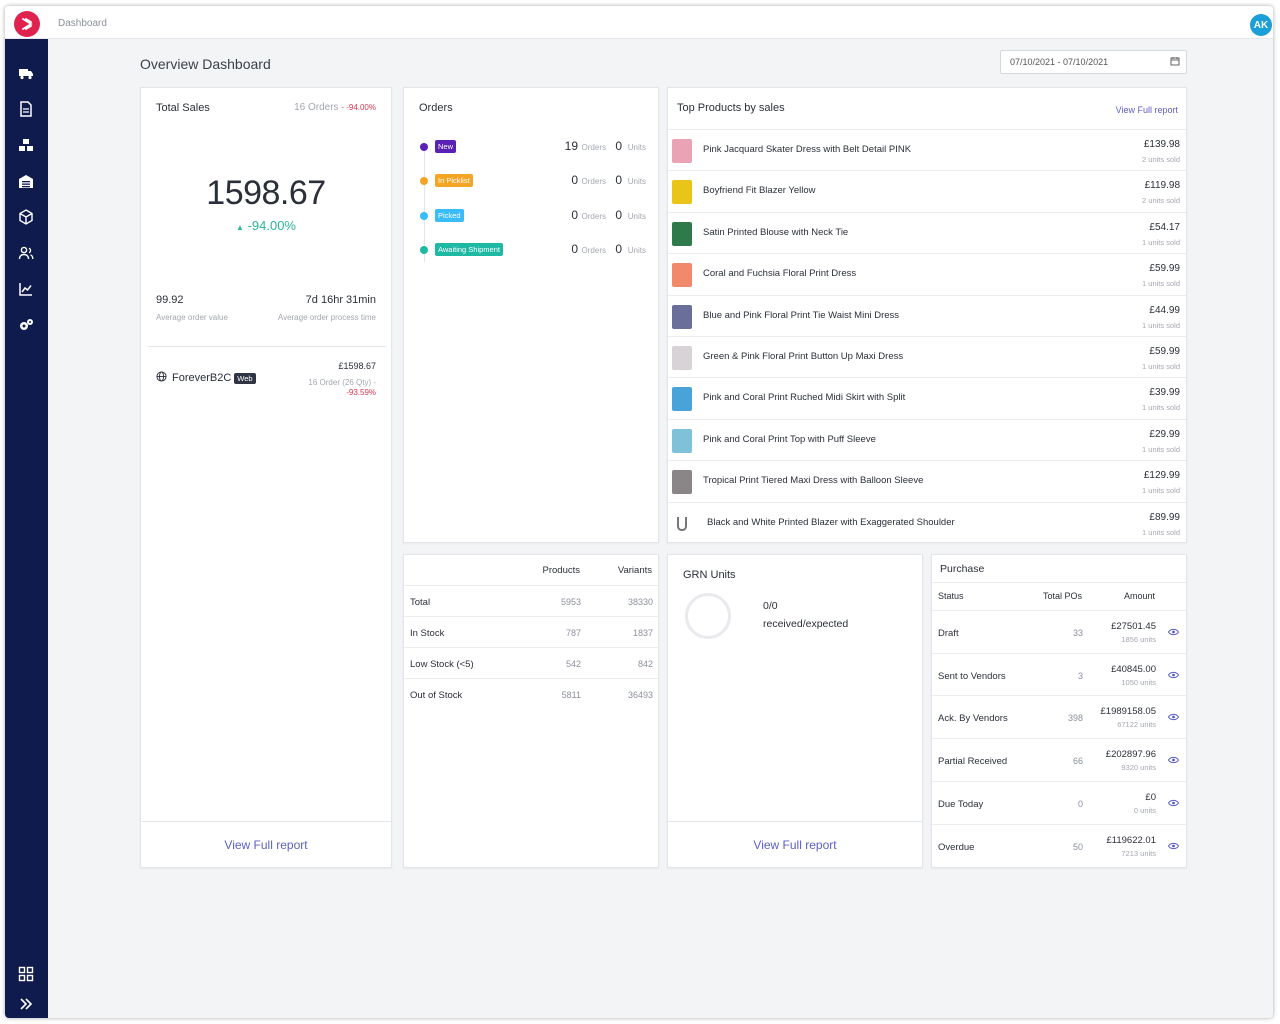 The height and width of the screenshot is (1024, 1280). What do you see at coordinates (805, 624) in the screenshot?
I see `grn-label: received/expected` at bounding box center [805, 624].